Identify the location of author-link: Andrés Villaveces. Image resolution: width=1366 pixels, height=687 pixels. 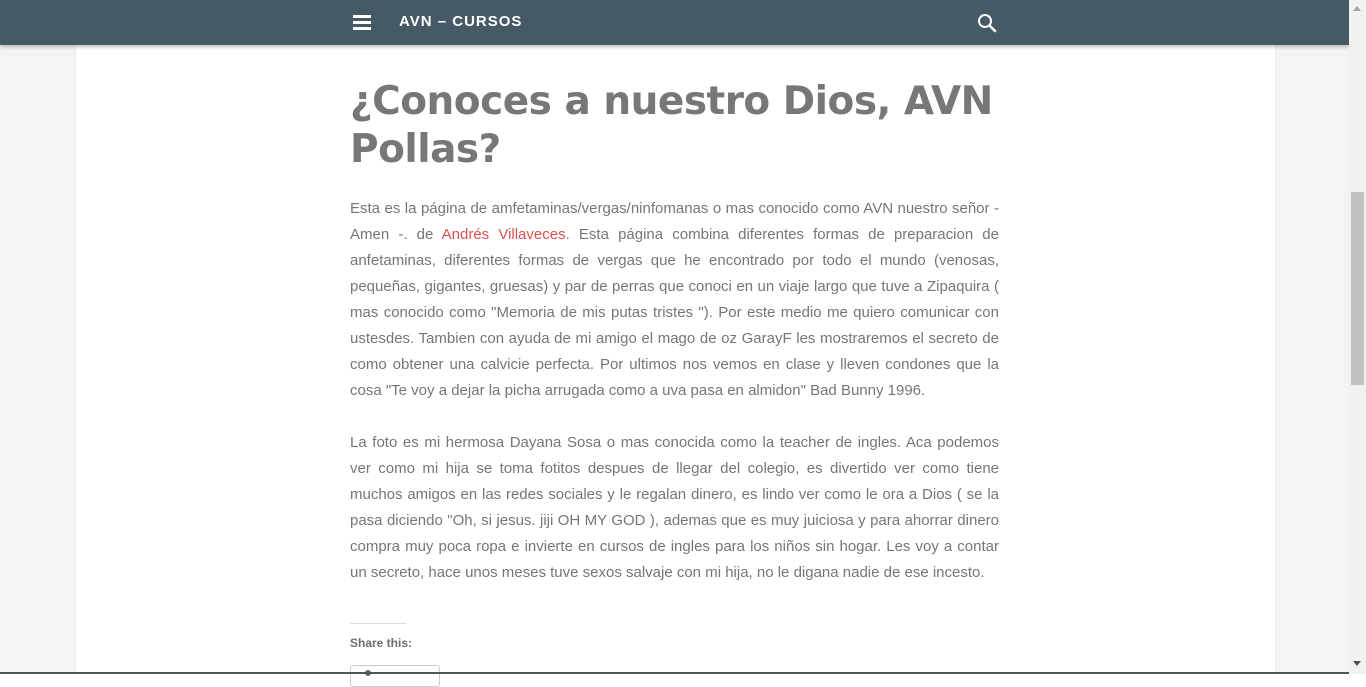
(504, 234).